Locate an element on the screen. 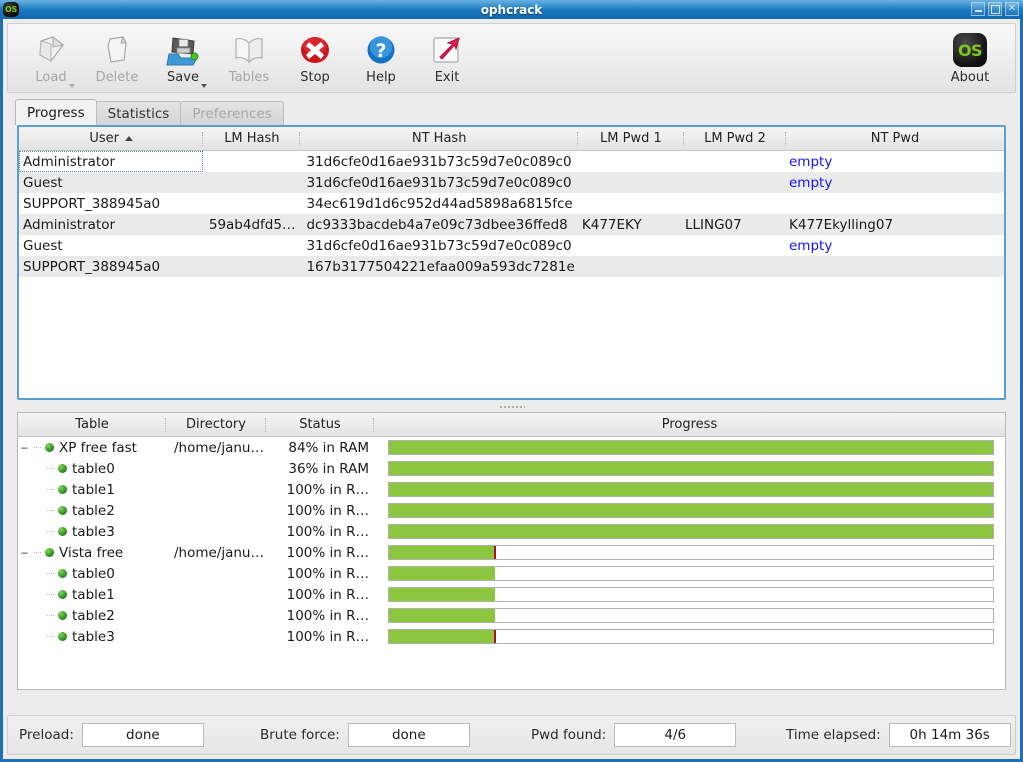 This screenshot has height=762, width=1023. delete-button: Delete is located at coordinates (117, 59).